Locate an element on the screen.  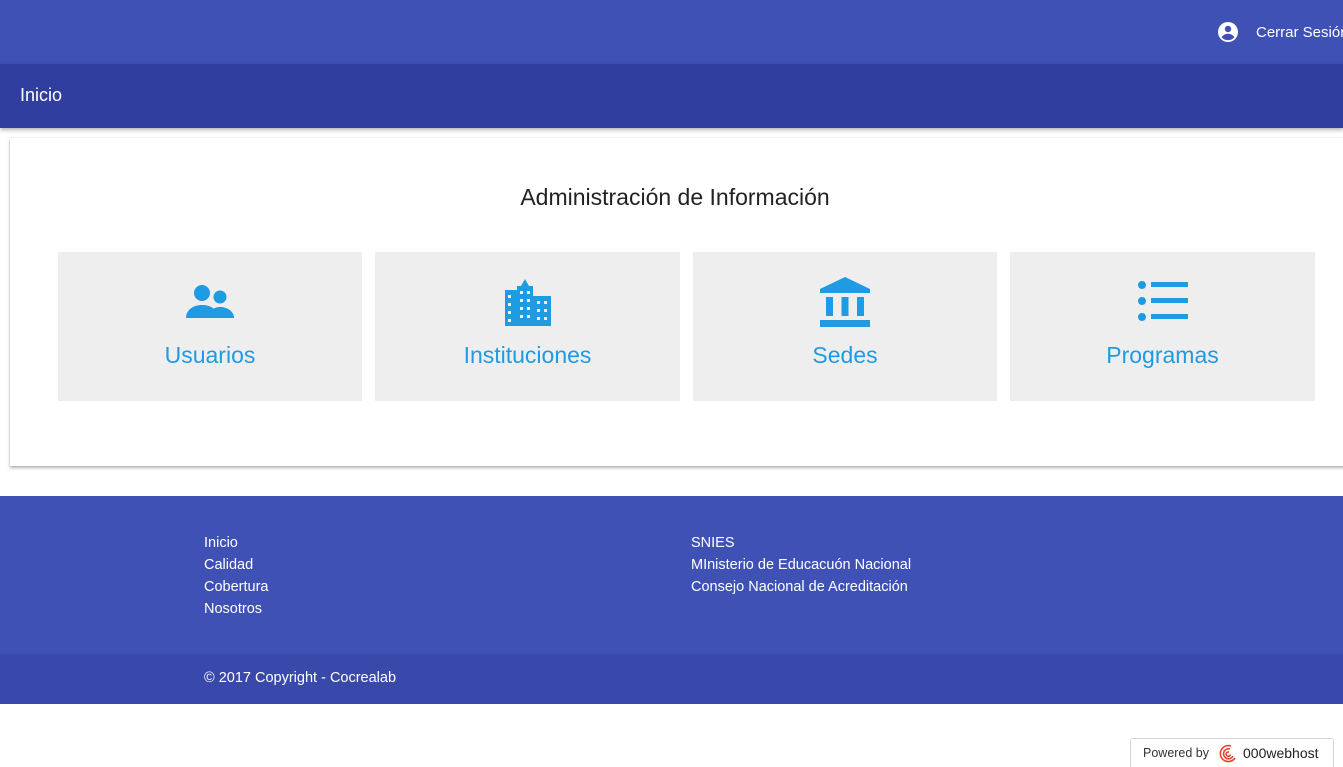
logout-label: Cerrar Sesión is located at coordinates (1299, 32).